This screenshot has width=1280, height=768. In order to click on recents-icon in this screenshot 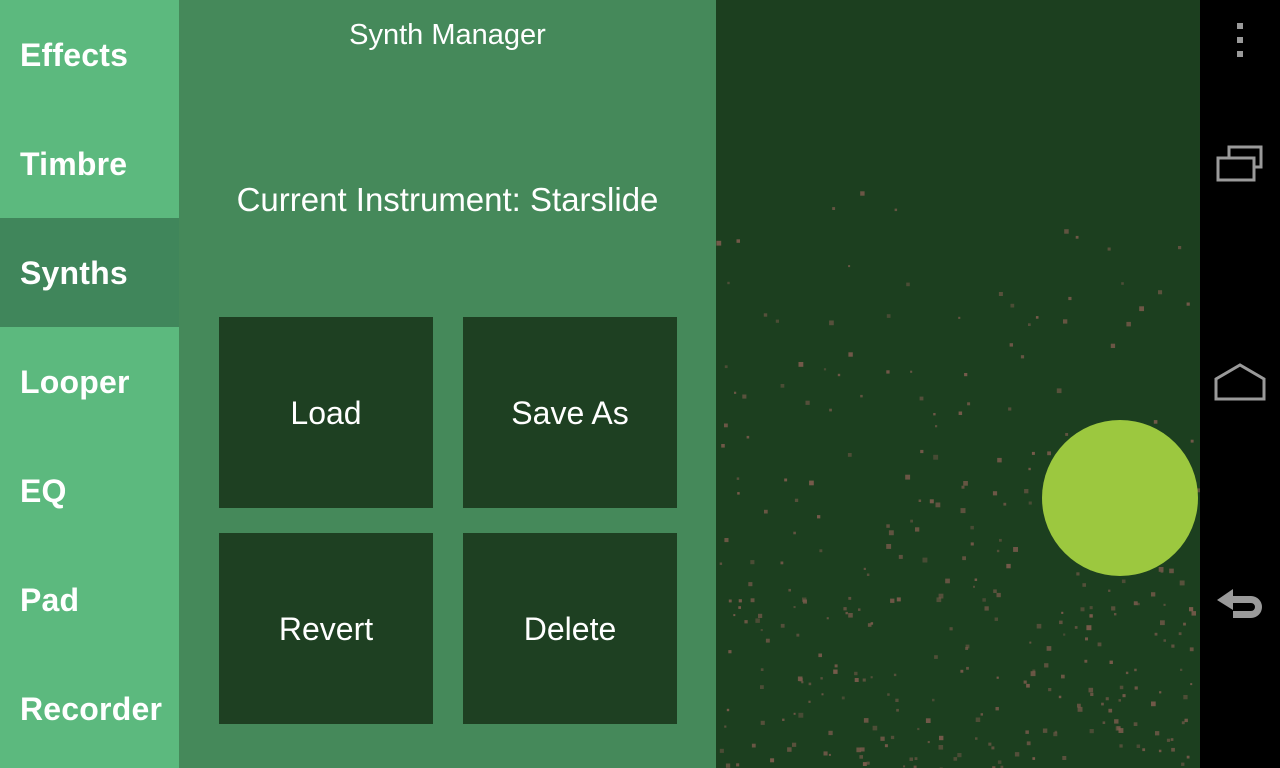, I will do `click(1239, 163)`.